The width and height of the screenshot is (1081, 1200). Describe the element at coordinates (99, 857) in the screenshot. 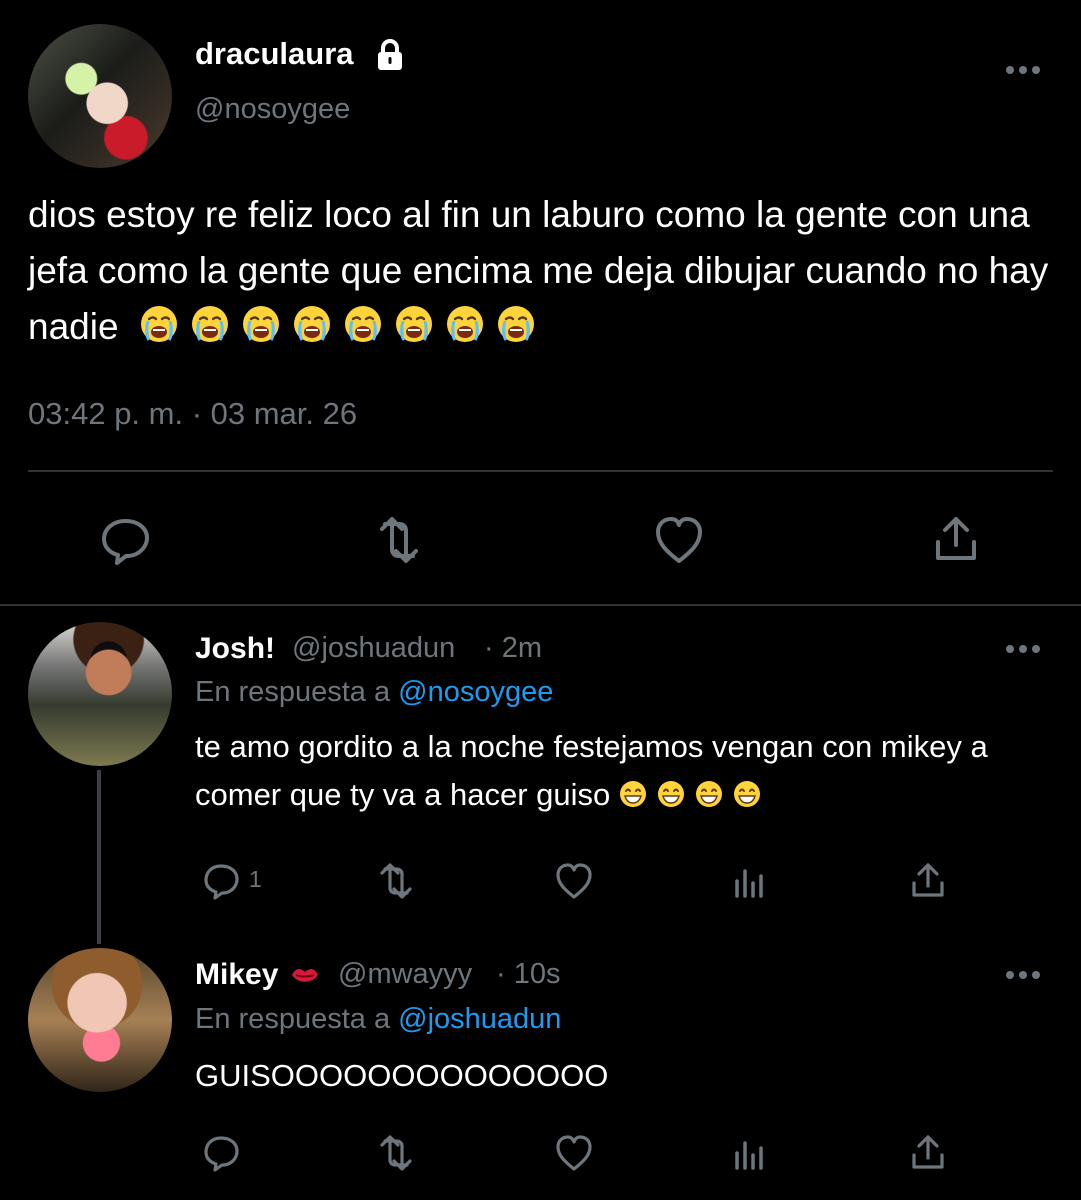

I see `thread-line` at that location.